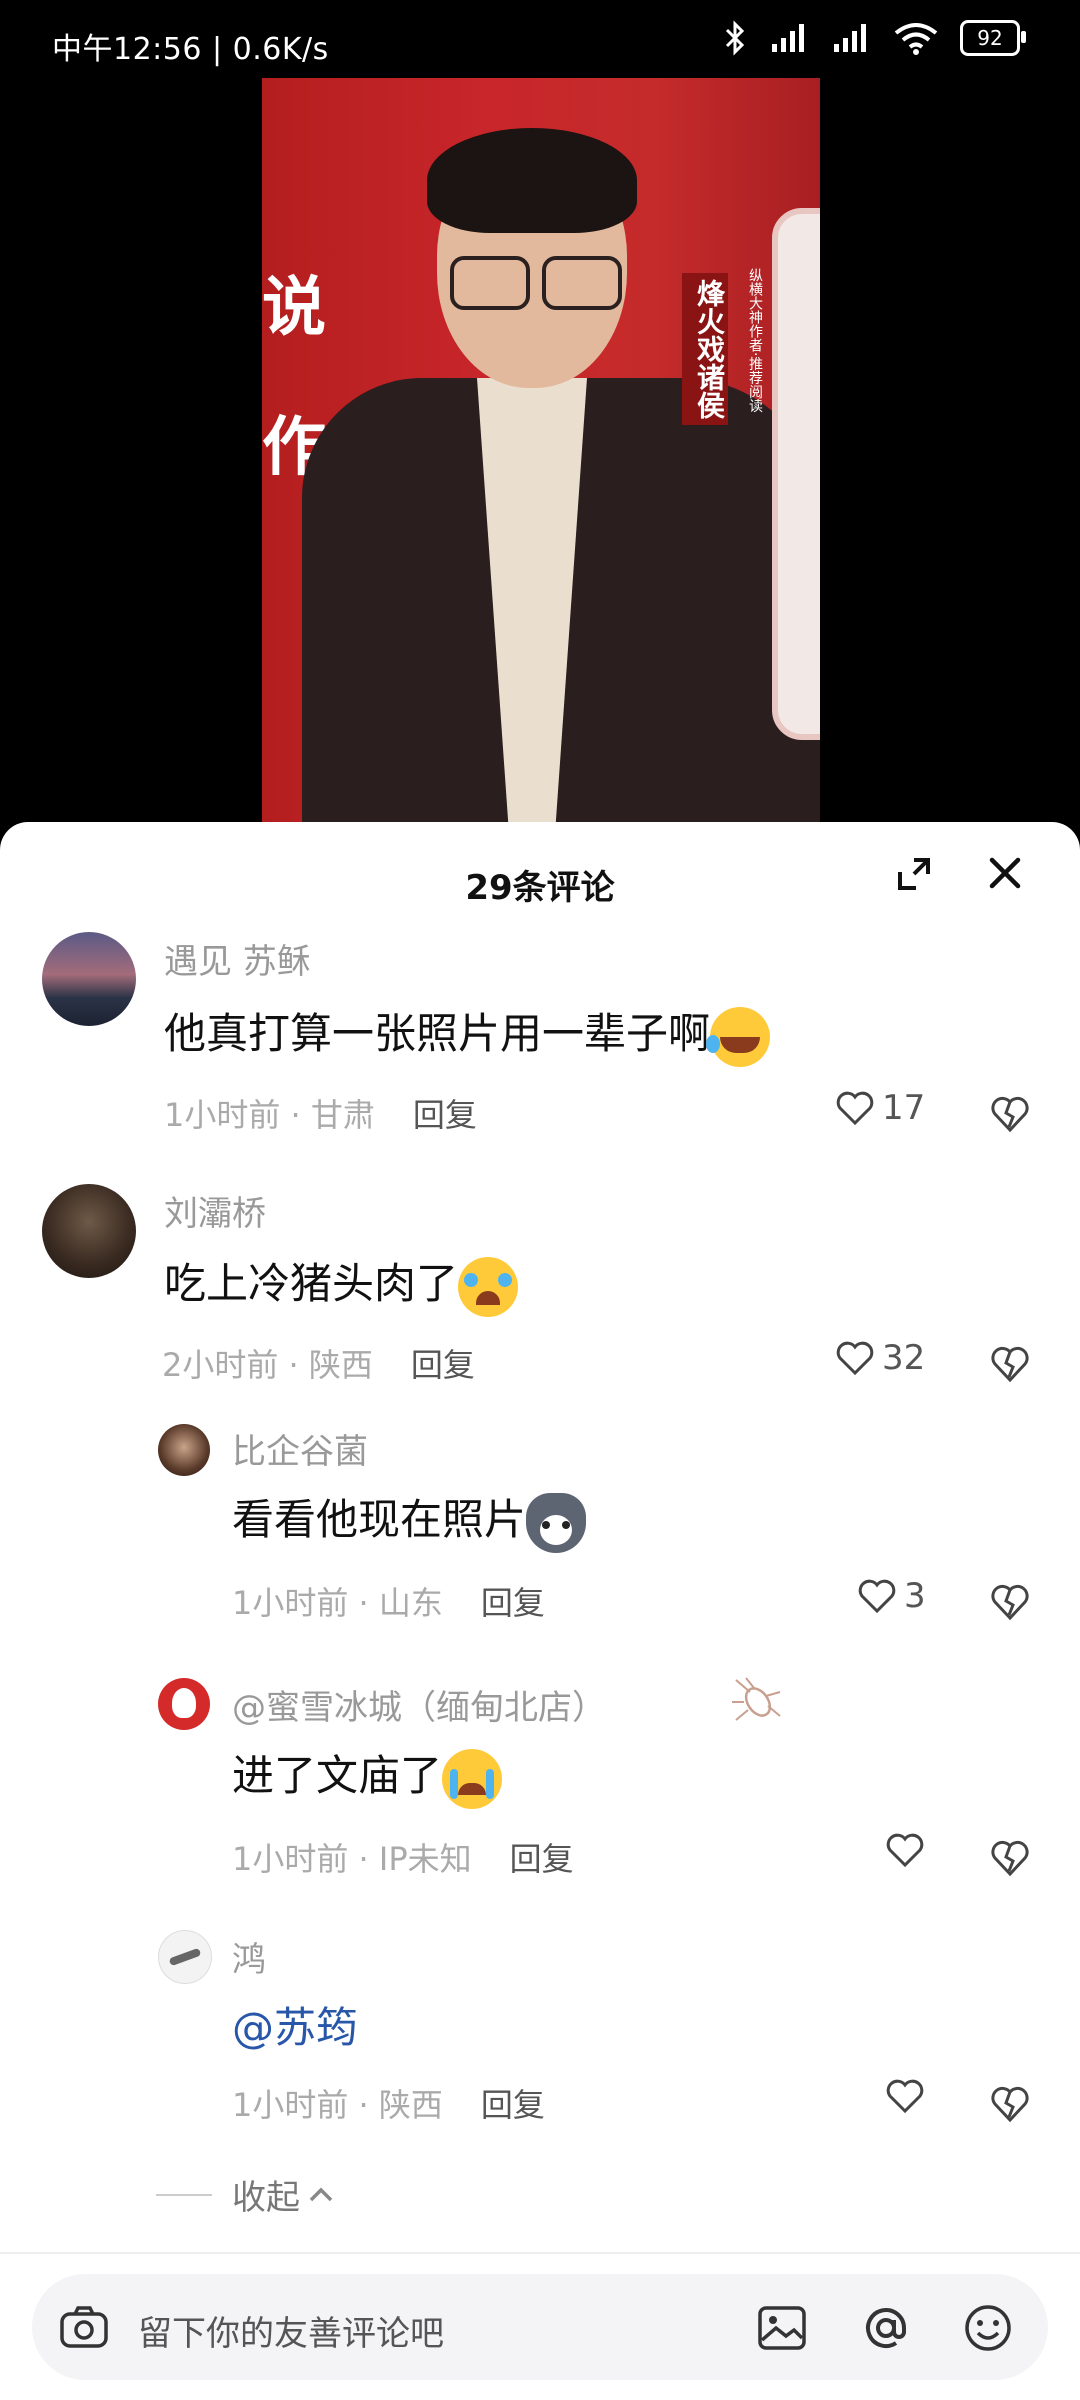 This screenshot has width=1080, height=2400. I want to click on husky-emoji-icon, so click(556, 1522).